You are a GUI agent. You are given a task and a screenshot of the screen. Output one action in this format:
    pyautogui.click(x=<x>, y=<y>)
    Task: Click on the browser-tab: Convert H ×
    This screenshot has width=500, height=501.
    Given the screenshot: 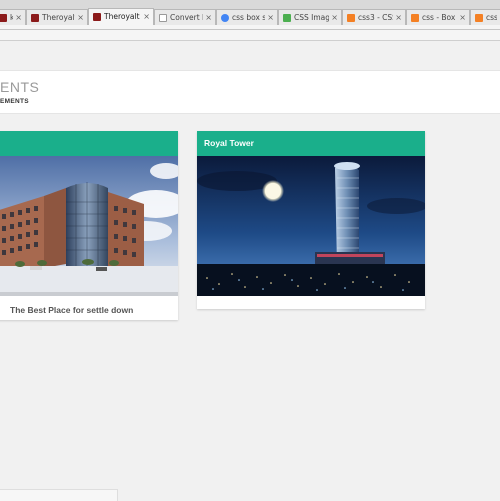 What is the action you would take?
    pyautogui.click(x=185, y=17)
    